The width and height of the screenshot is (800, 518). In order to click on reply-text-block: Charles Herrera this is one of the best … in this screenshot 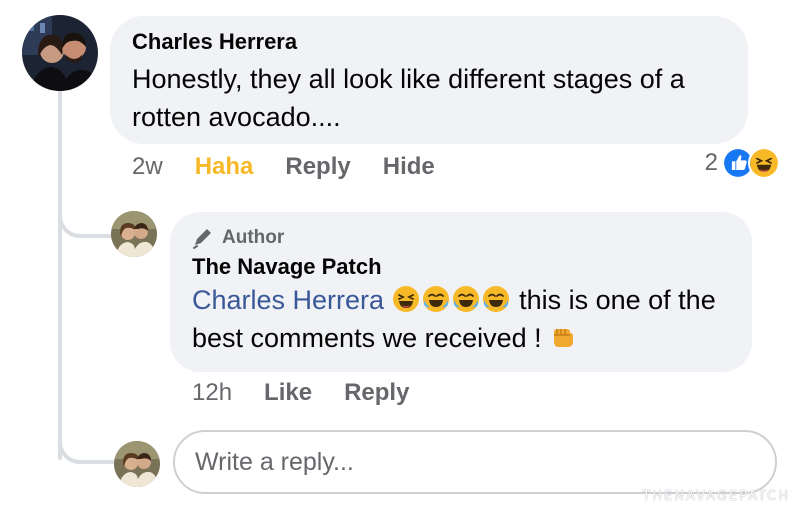, I will do `click(461, 319)`.